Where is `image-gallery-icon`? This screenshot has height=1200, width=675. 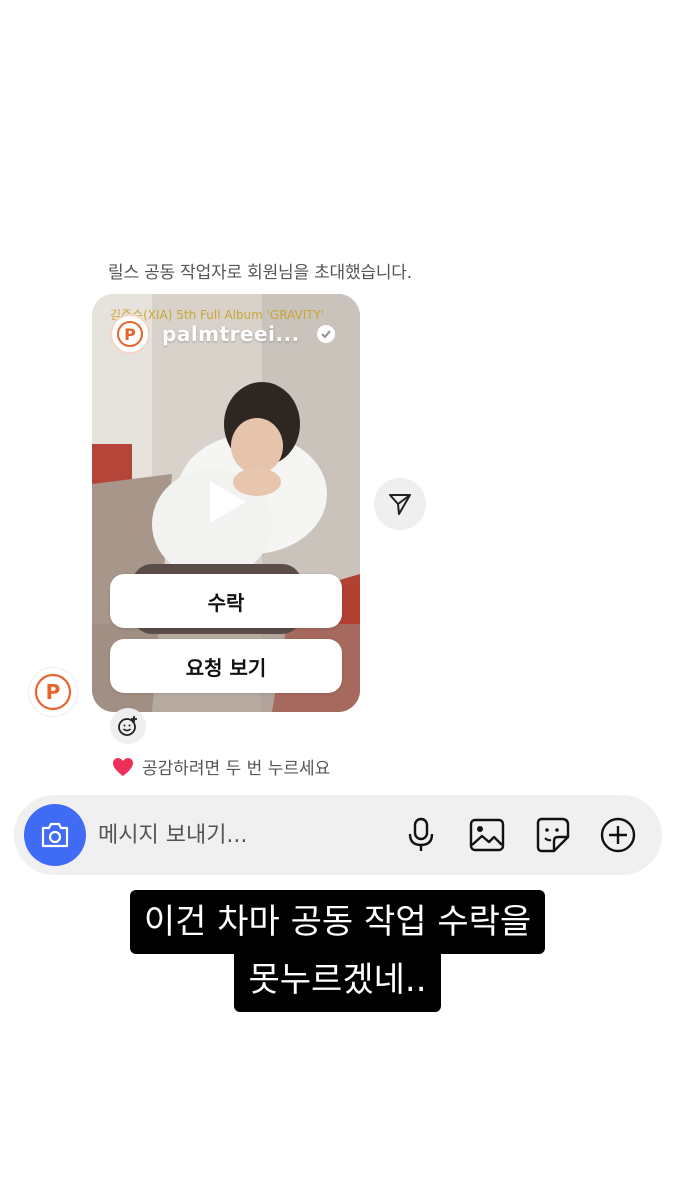 image-gallery-icon is located at coordinates (487, 835).